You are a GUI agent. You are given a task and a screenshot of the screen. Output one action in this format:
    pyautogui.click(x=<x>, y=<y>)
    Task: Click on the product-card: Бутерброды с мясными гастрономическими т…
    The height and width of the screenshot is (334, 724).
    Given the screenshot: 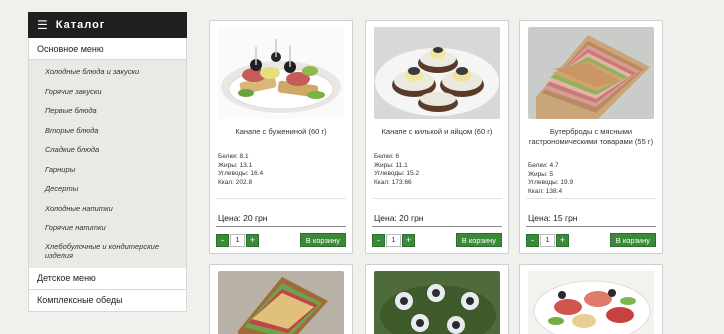 What is the action you would take?
    pyautogui.click(x=591, y=137)
    